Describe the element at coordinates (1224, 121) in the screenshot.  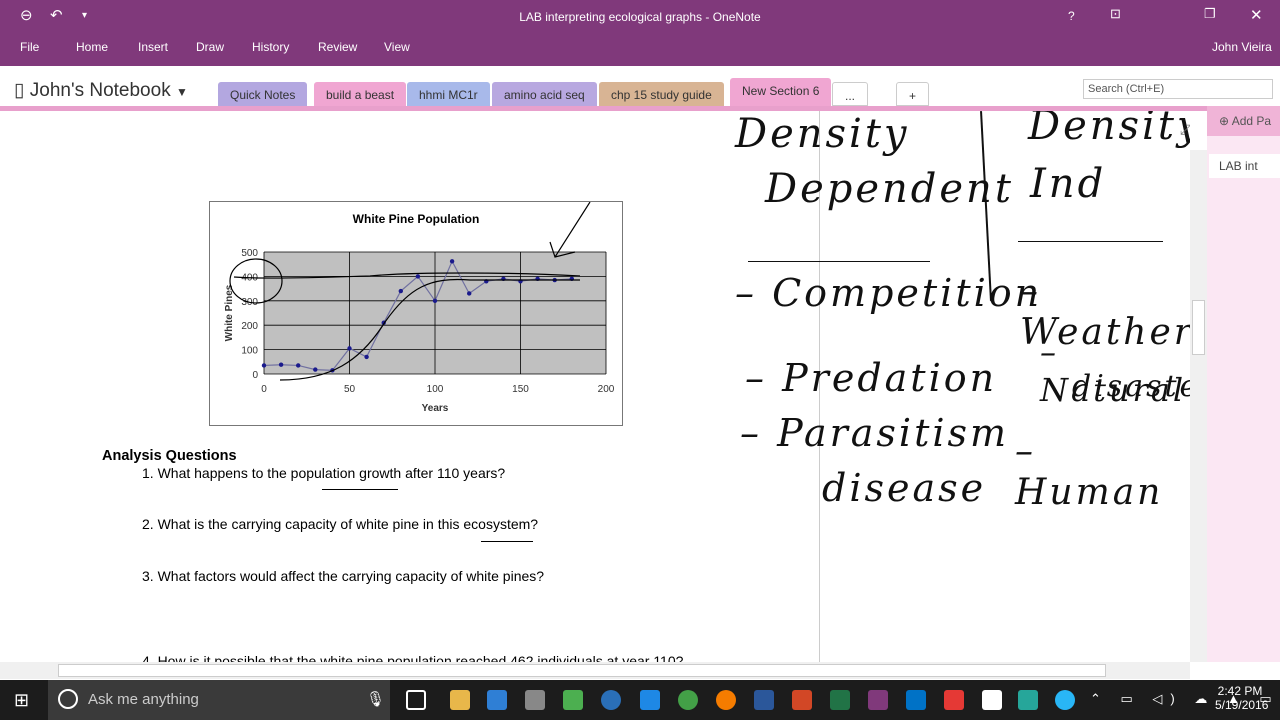
I see `plus-circle-icon: ⊕` at that location.